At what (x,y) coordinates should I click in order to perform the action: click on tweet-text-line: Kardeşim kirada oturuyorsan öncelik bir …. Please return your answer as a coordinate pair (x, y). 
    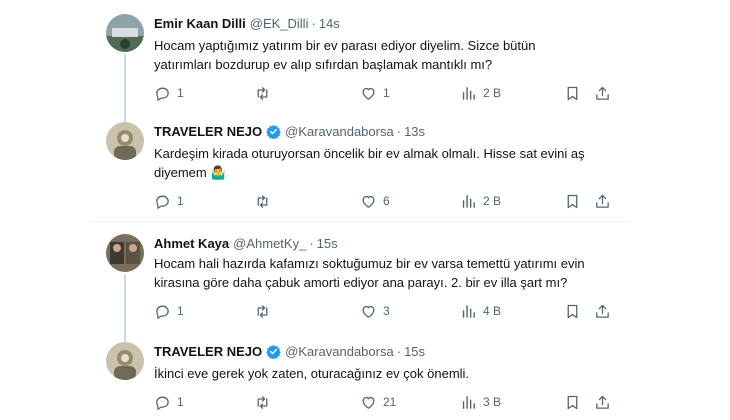
    Looking at the image, I should click on (369, 153).